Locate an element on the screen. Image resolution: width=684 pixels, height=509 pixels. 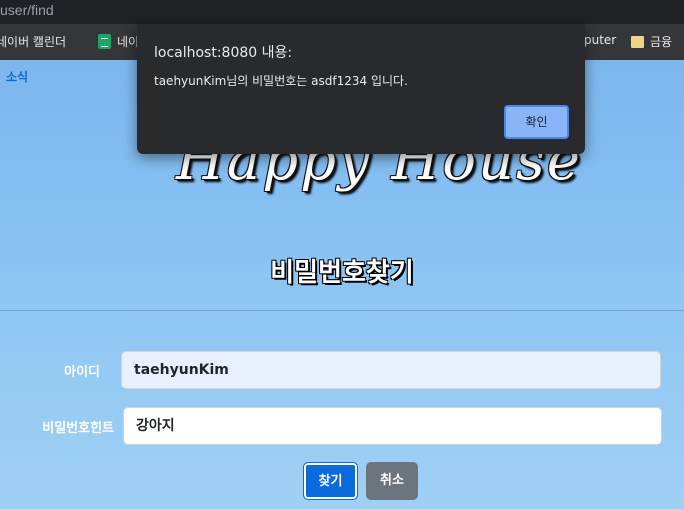
id-label: 아이디 is located at coordinates (82, 372).